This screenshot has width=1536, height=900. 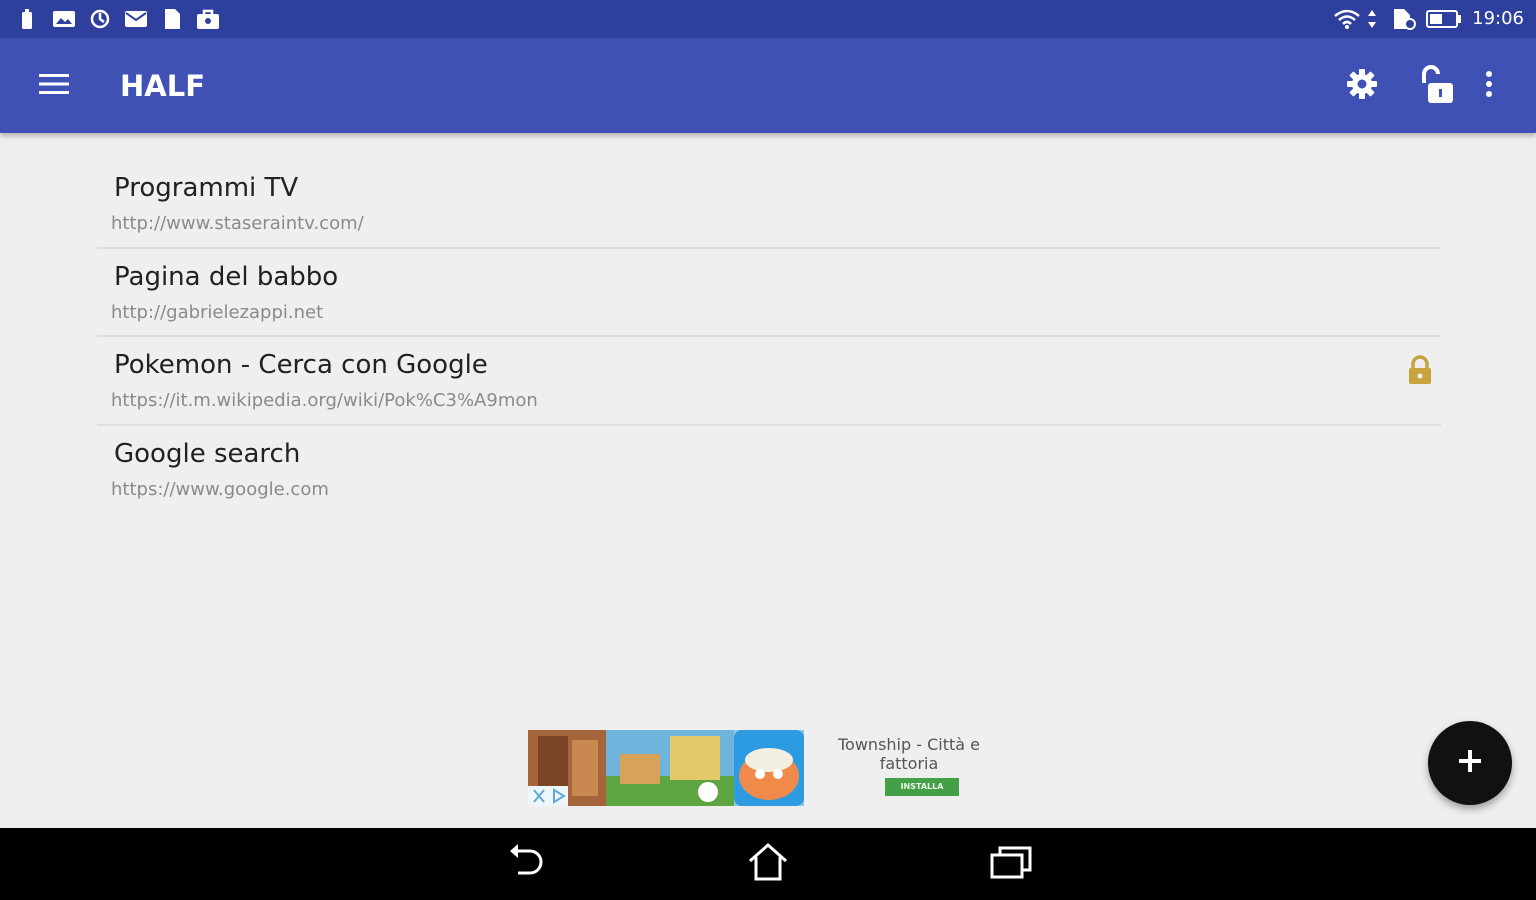 I want to click on data-transfer-icon, so click(x=1372, y=19).